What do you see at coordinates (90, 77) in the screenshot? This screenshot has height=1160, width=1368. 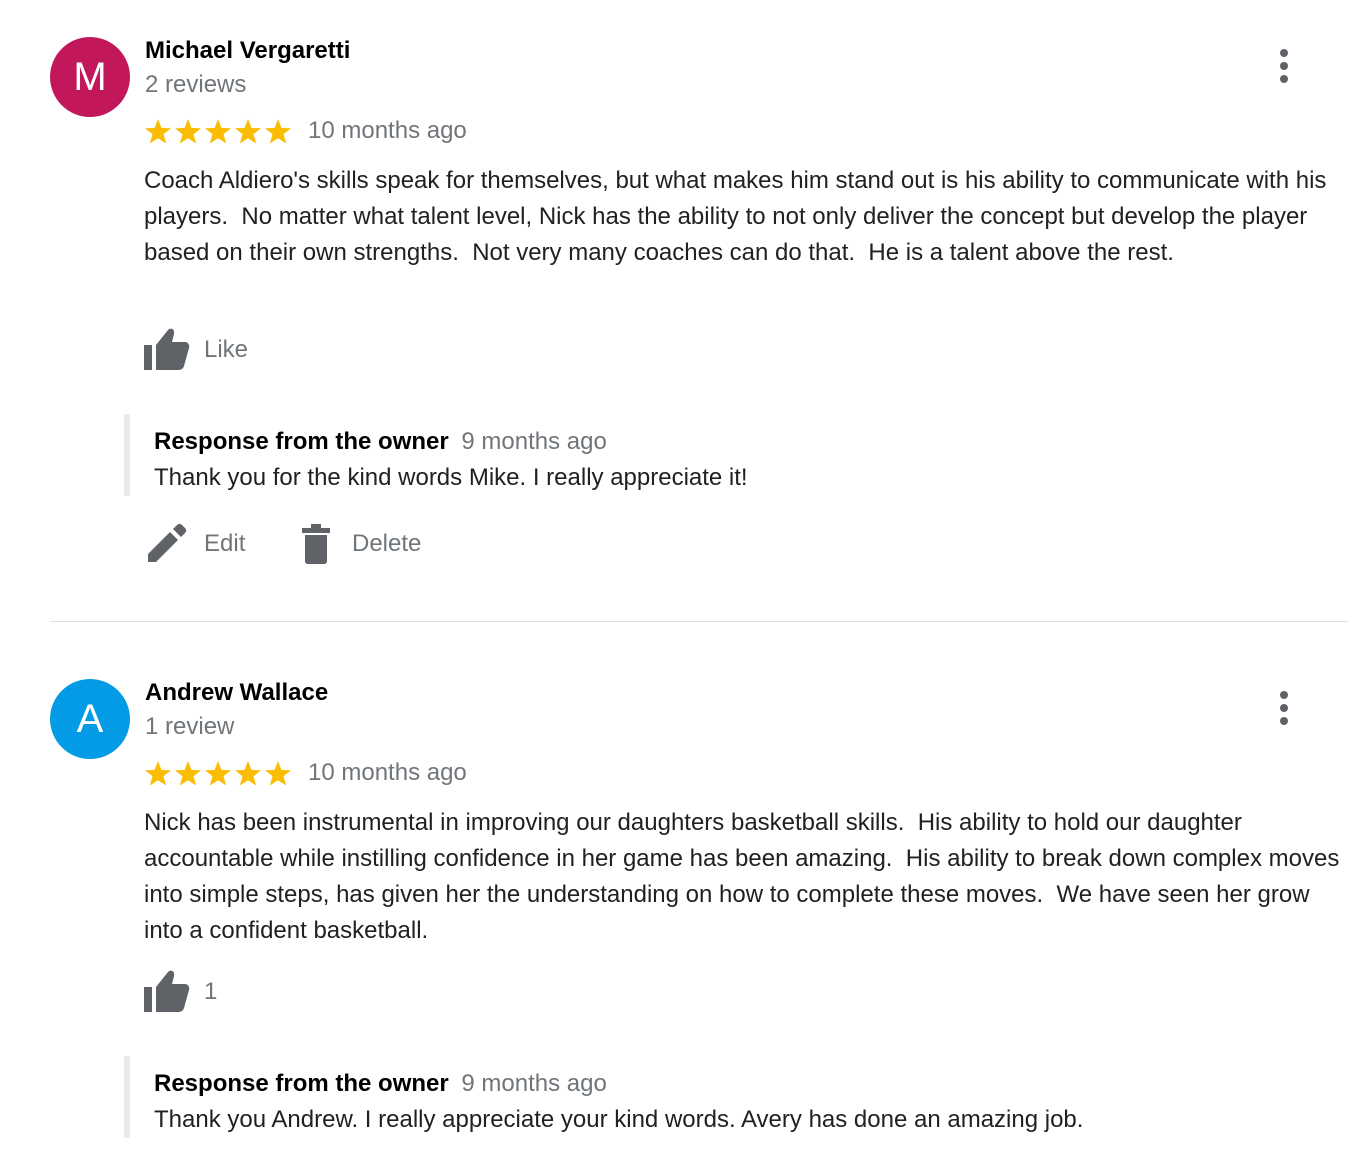 I see `avatar: M` at bounding box center [90, 77].